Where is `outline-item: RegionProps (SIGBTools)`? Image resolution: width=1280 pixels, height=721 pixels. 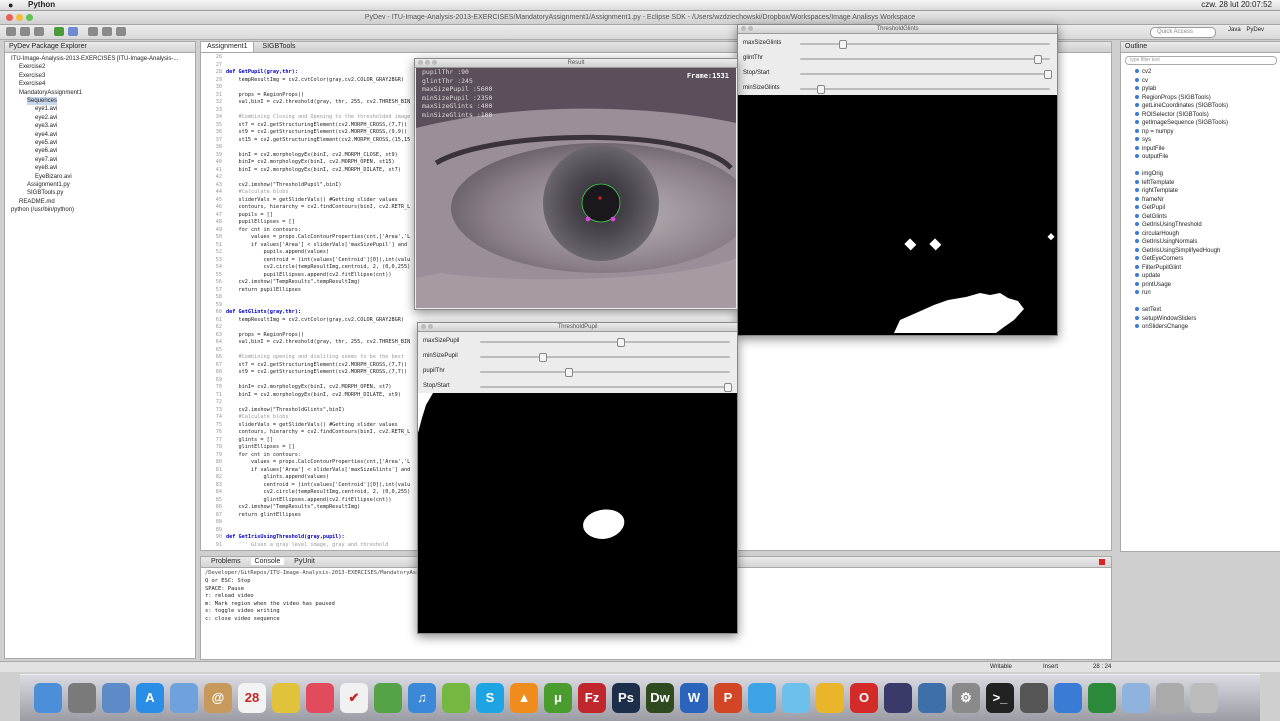
outline-item: RegionProps (SIGBTools) is located at coordinates (1173, 98).